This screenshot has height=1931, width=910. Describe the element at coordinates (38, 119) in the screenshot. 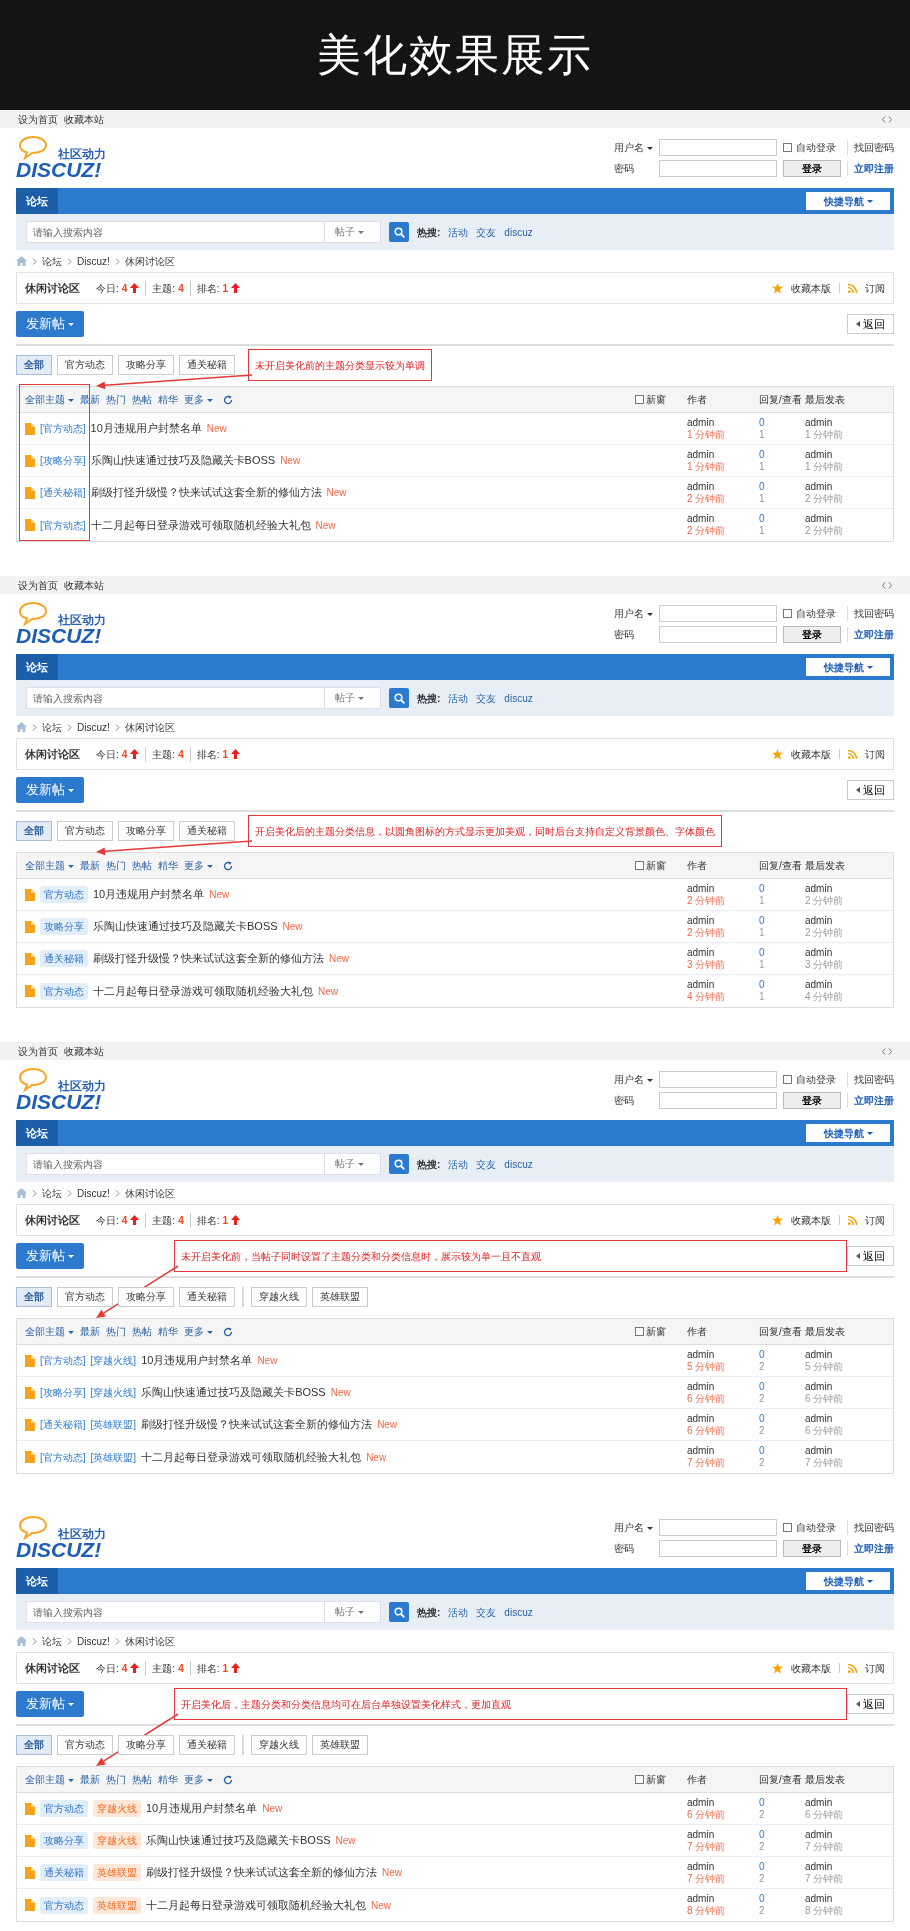

I see `top-link: 设为首页` at that location.